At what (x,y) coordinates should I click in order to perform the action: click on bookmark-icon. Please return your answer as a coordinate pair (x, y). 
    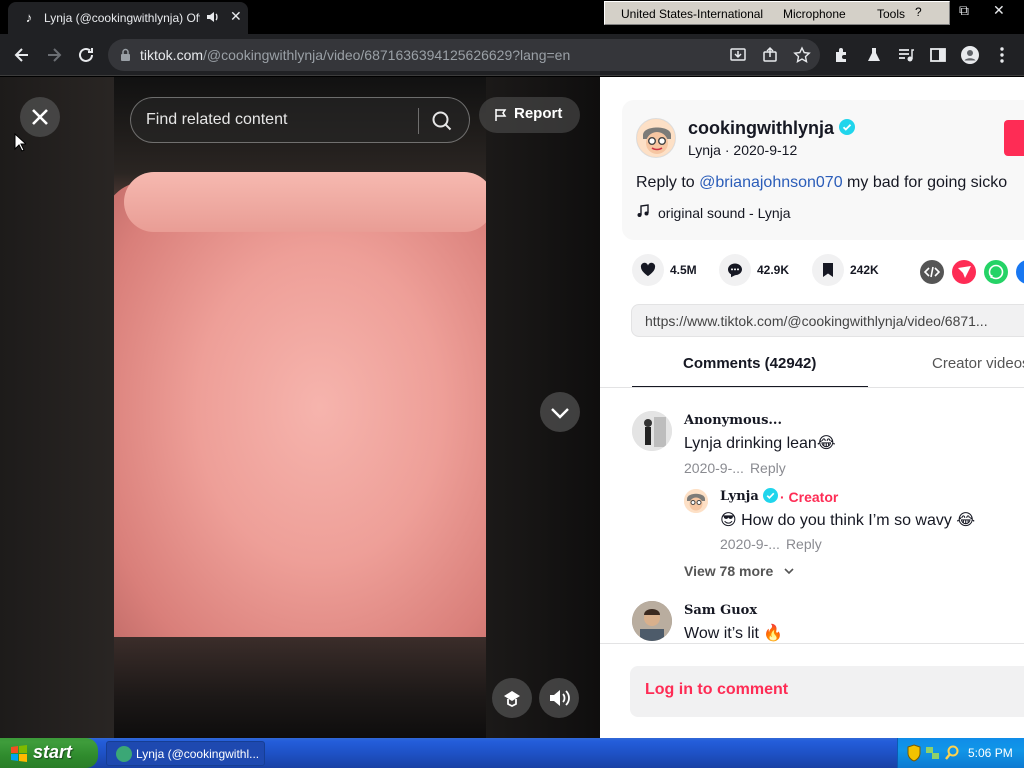
    Looking at the image, I should click on (828, 270).